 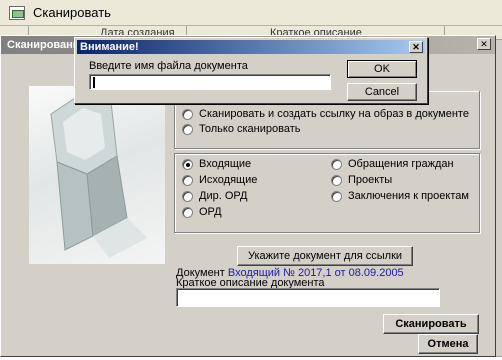 I want to click on radio-ord: ОРД, so click(x=202, y=212).